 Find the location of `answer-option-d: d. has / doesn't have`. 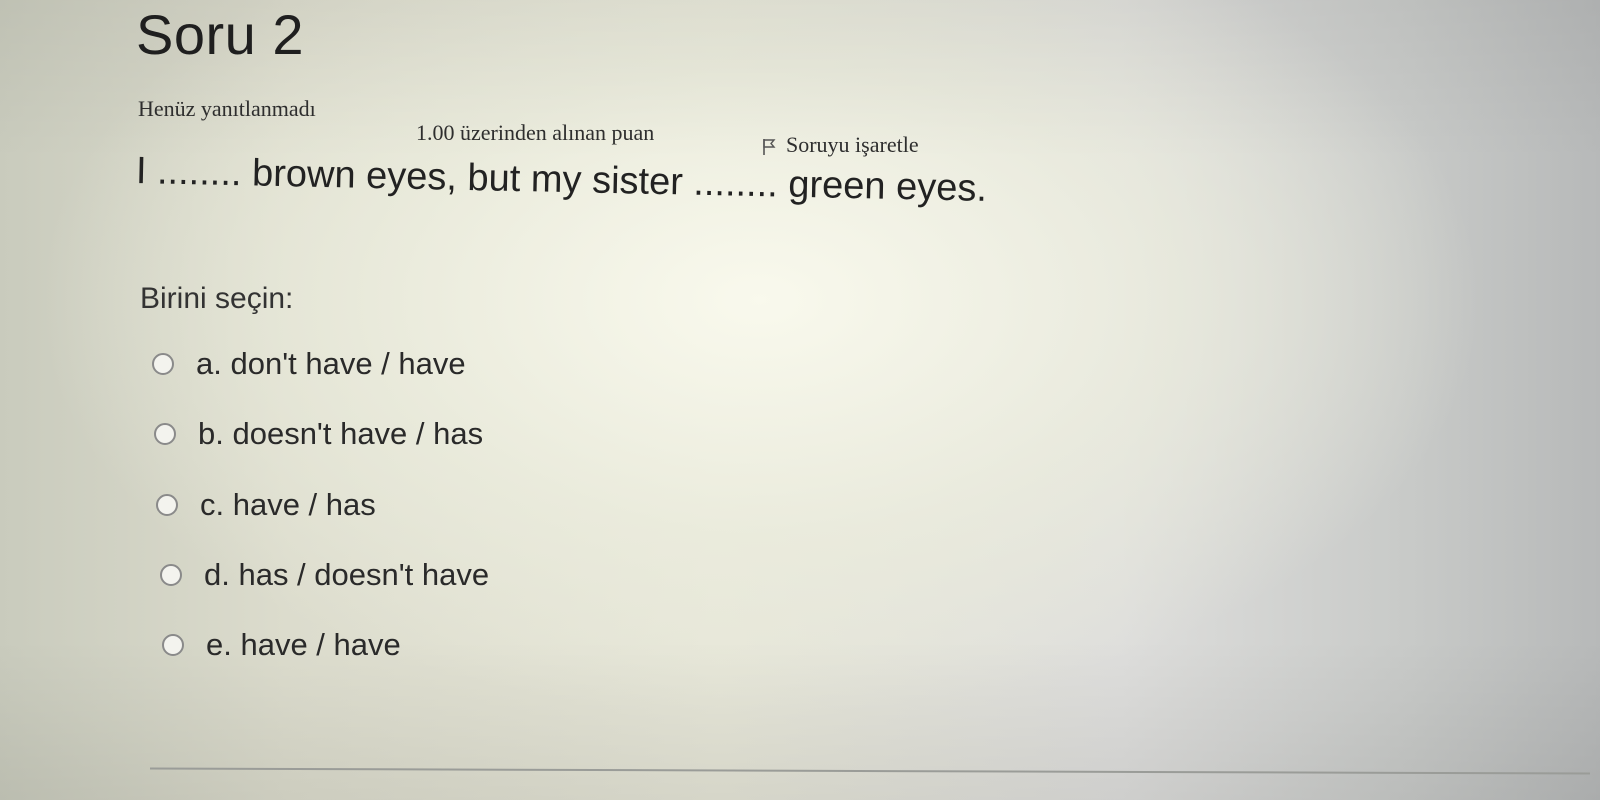

answer-option-d: d. has / doesn't have is located at coordinates (324, 575).